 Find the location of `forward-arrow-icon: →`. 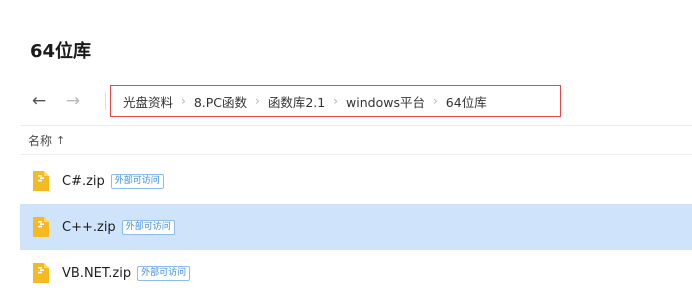

forward-arrow-icon: → is located at coordinates (73, 101).